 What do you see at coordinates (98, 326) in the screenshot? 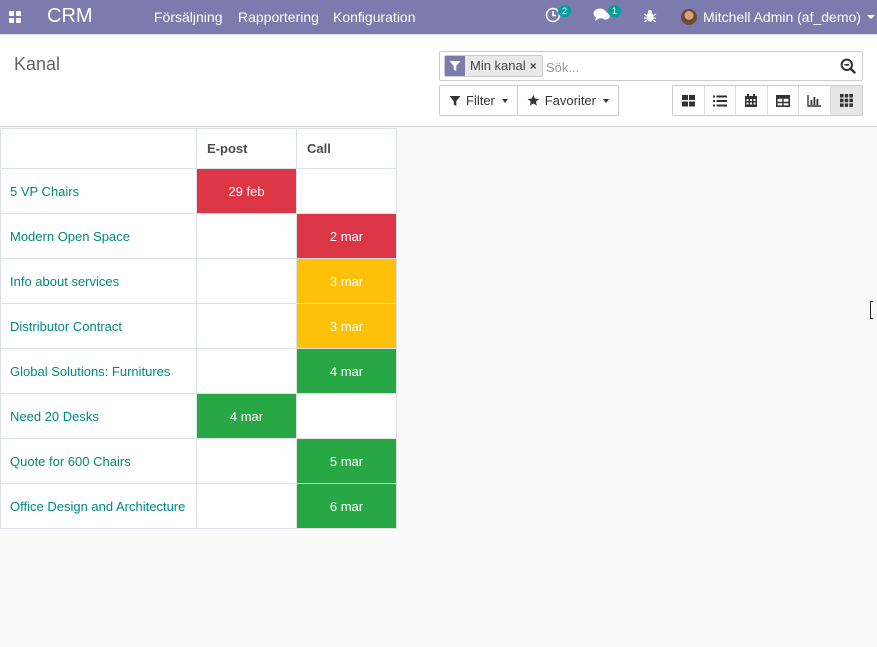
I see `record-name-link: Distributor Contract` at bounding box center [98, 326].